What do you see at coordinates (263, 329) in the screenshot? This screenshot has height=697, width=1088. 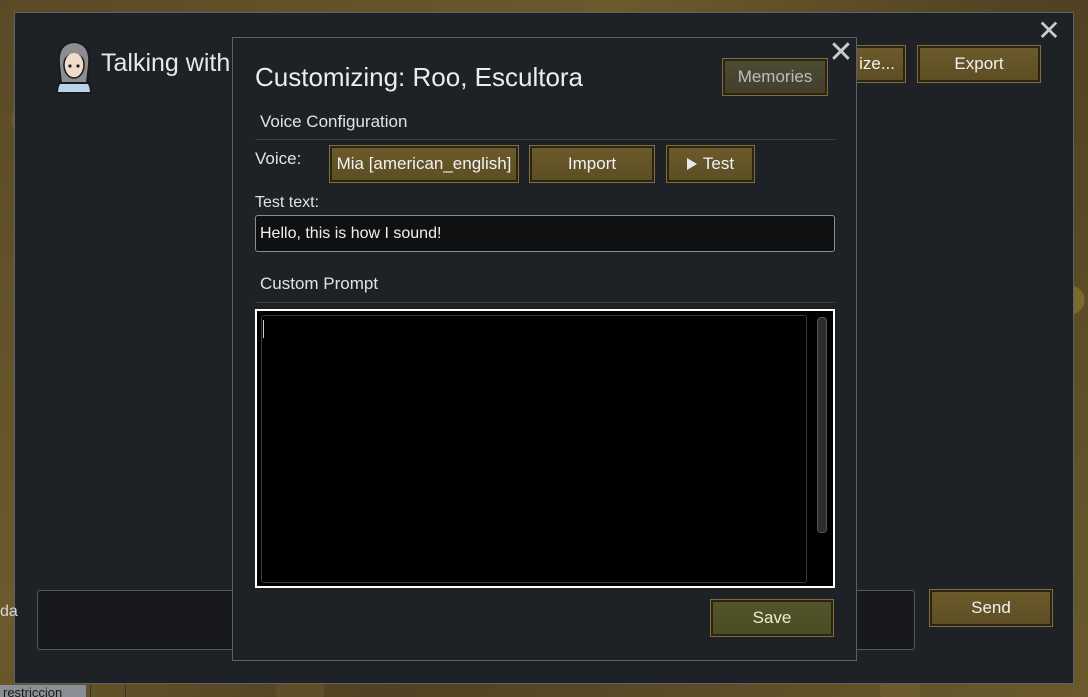 I see `text-caret` at bounding box center [263, 329].